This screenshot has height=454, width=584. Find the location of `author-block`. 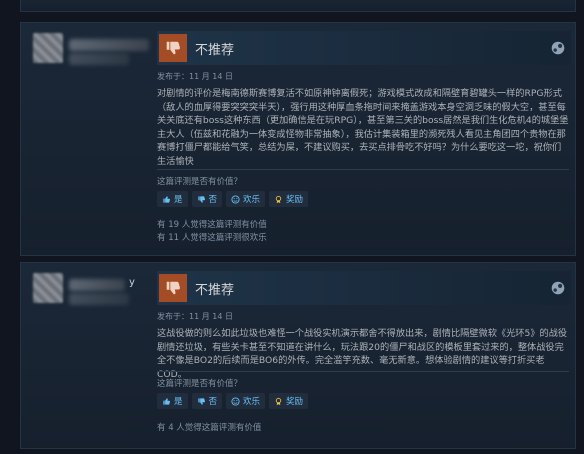

author-block is located at coordinates (93, 53).